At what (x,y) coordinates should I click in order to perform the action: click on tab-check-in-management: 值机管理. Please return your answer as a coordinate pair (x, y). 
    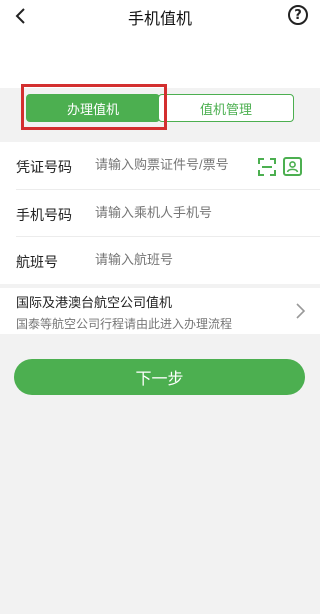
    Looking at the image, I should click on (226, 108).